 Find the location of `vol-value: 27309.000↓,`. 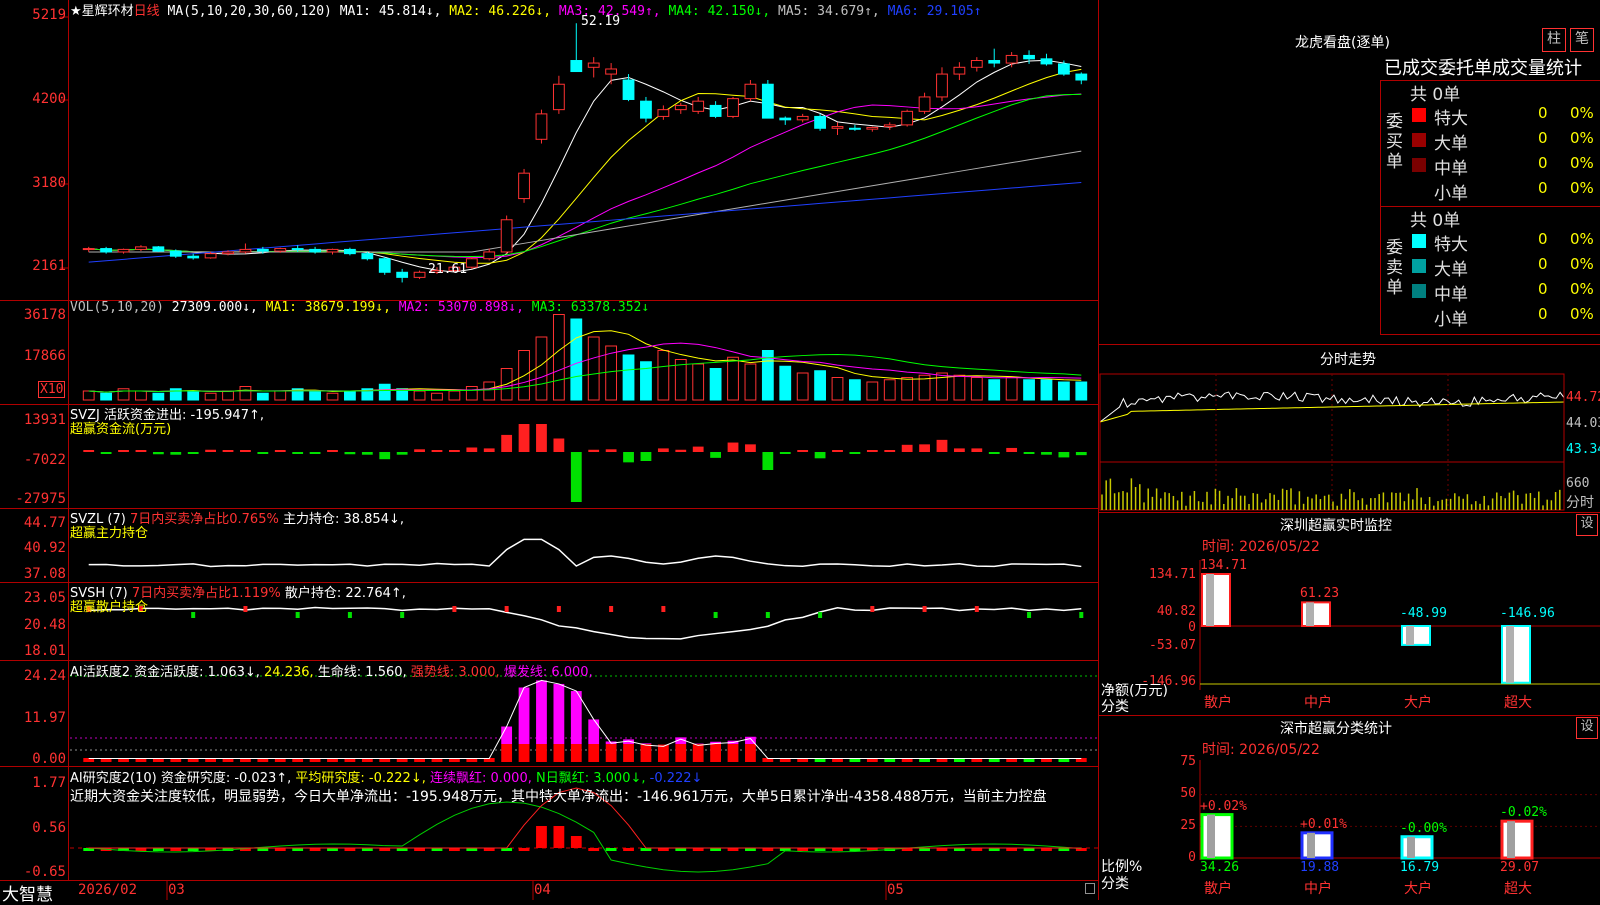

vol-value: 27309.000↓, is located at coordinates (215, 307).